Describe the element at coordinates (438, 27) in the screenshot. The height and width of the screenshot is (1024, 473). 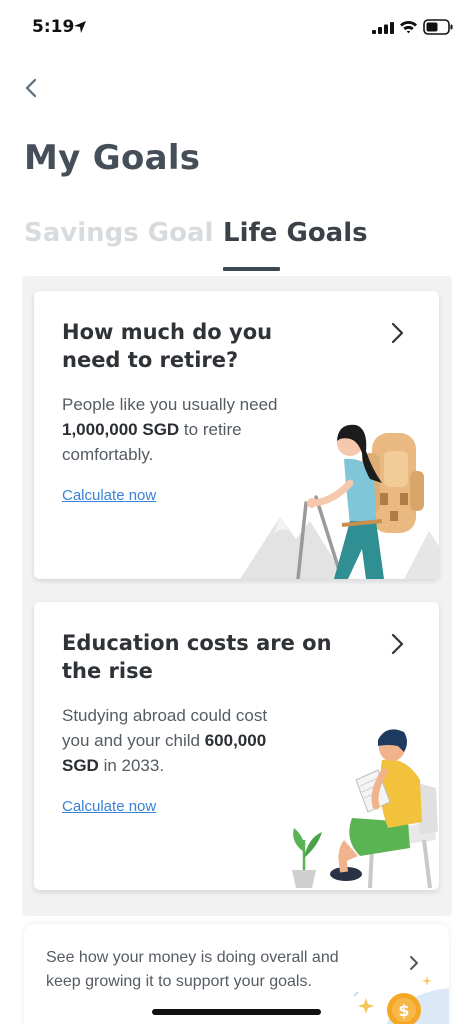
I see `battery-icon` at that location.